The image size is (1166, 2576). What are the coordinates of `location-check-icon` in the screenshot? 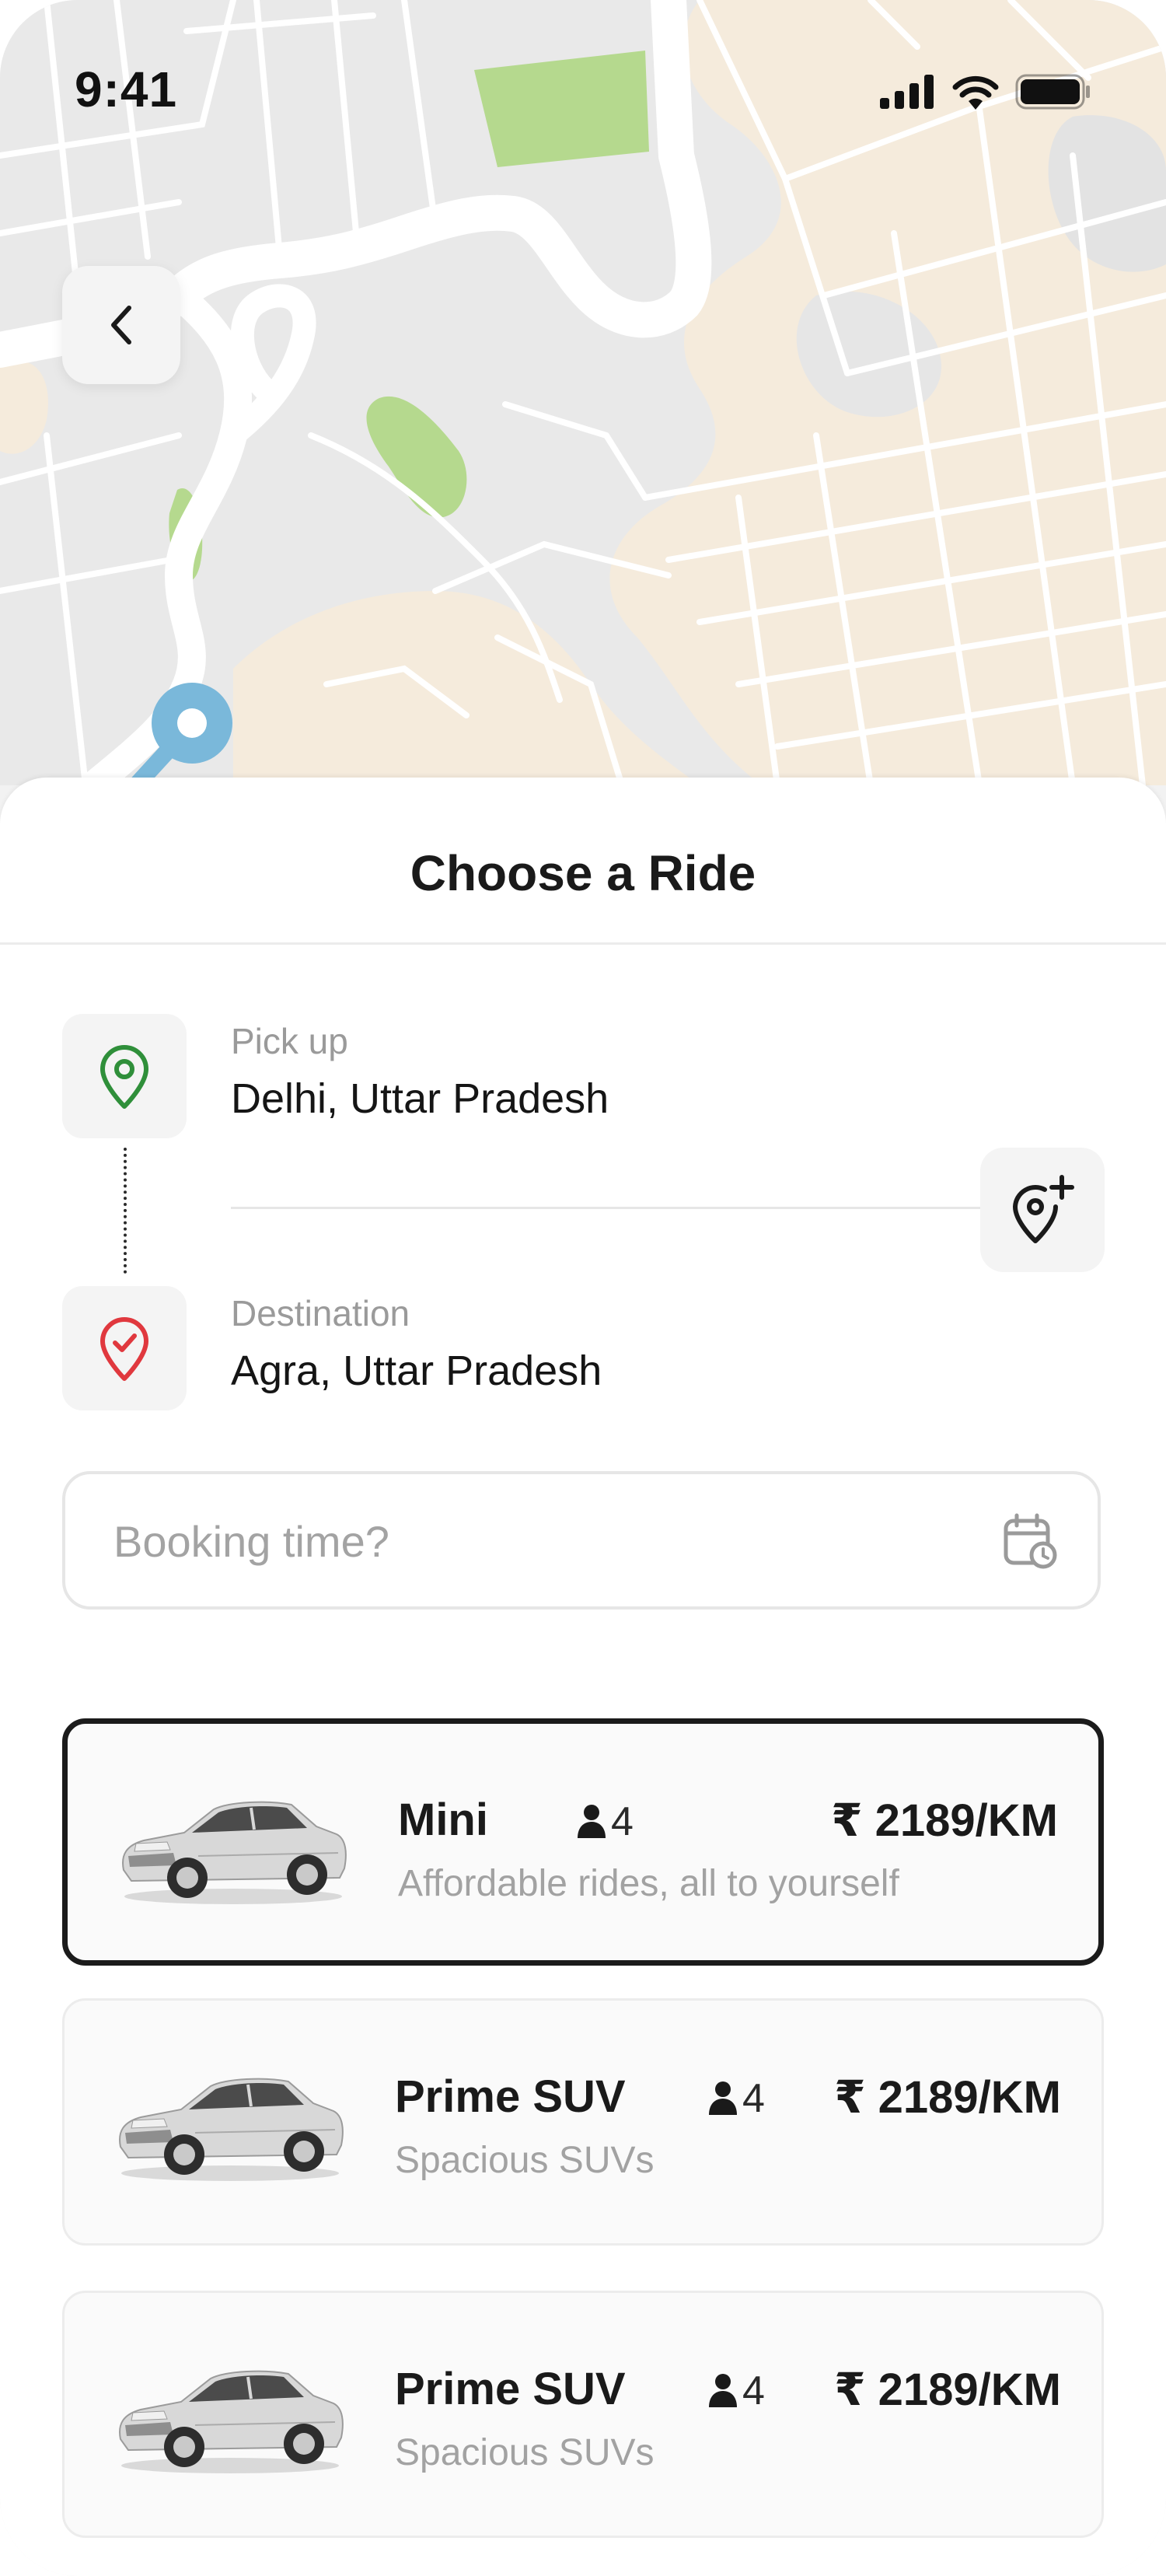 It's located at (124, 1349).